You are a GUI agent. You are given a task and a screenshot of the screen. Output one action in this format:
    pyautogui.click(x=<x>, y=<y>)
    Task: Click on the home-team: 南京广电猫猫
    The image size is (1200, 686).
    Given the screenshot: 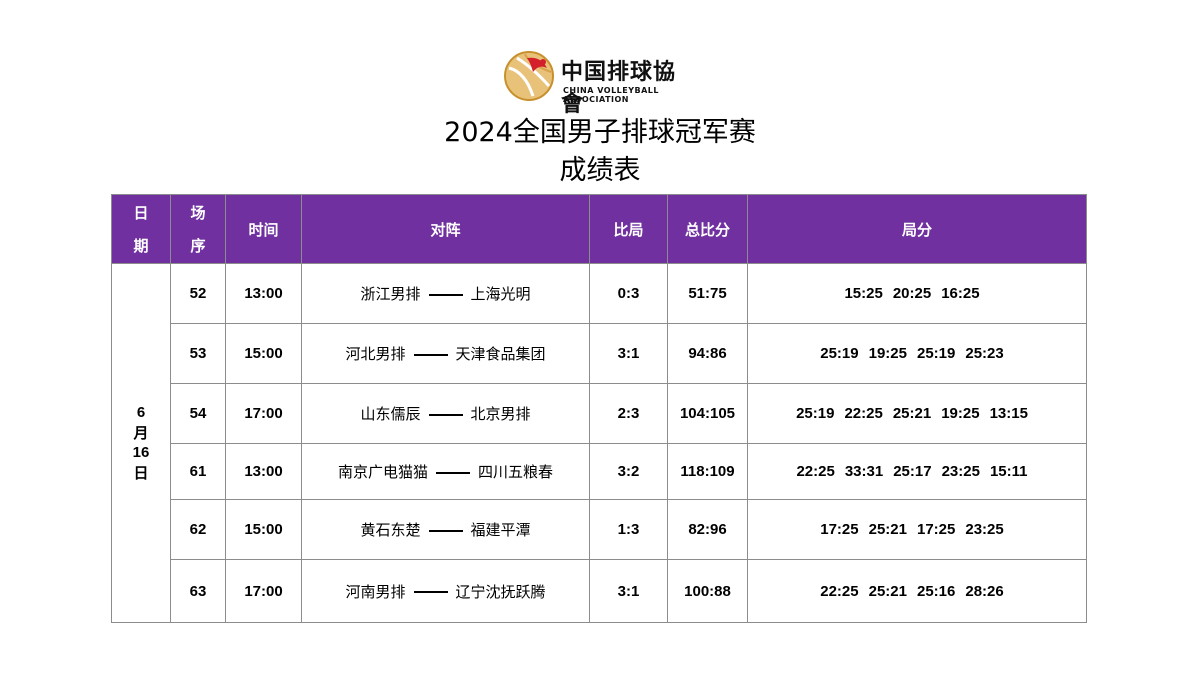 What is the action you would take?
    pyautogui.click(x=382, y=472)
    